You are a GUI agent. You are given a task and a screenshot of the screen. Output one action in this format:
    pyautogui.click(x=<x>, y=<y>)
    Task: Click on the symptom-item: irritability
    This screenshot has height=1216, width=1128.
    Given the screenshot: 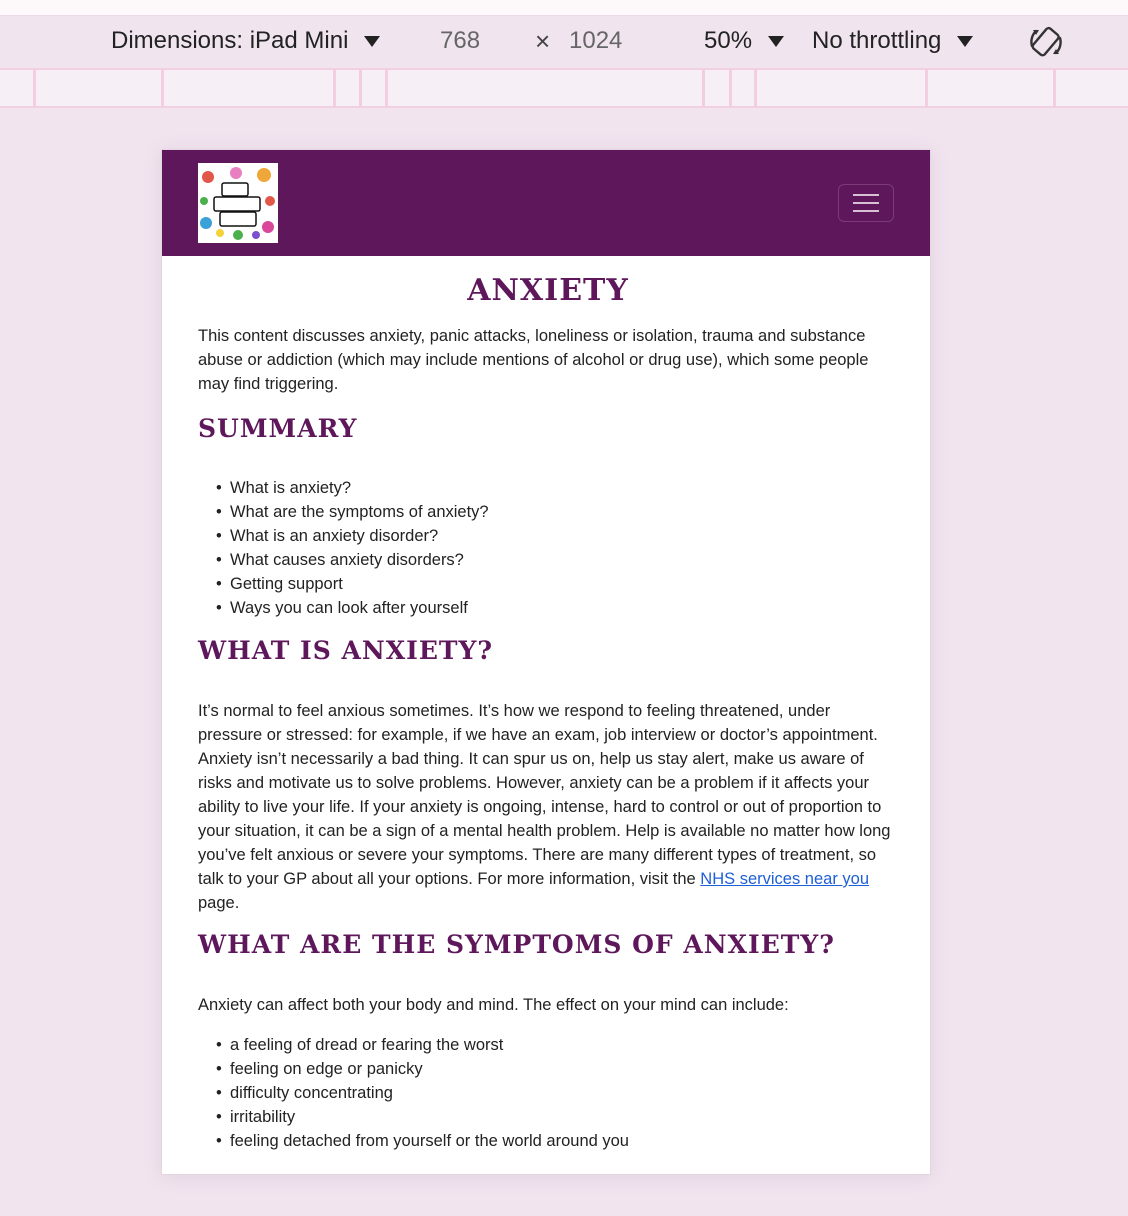 What is the action you would take?
    pyautogui.click(x=557, y=1117)
    